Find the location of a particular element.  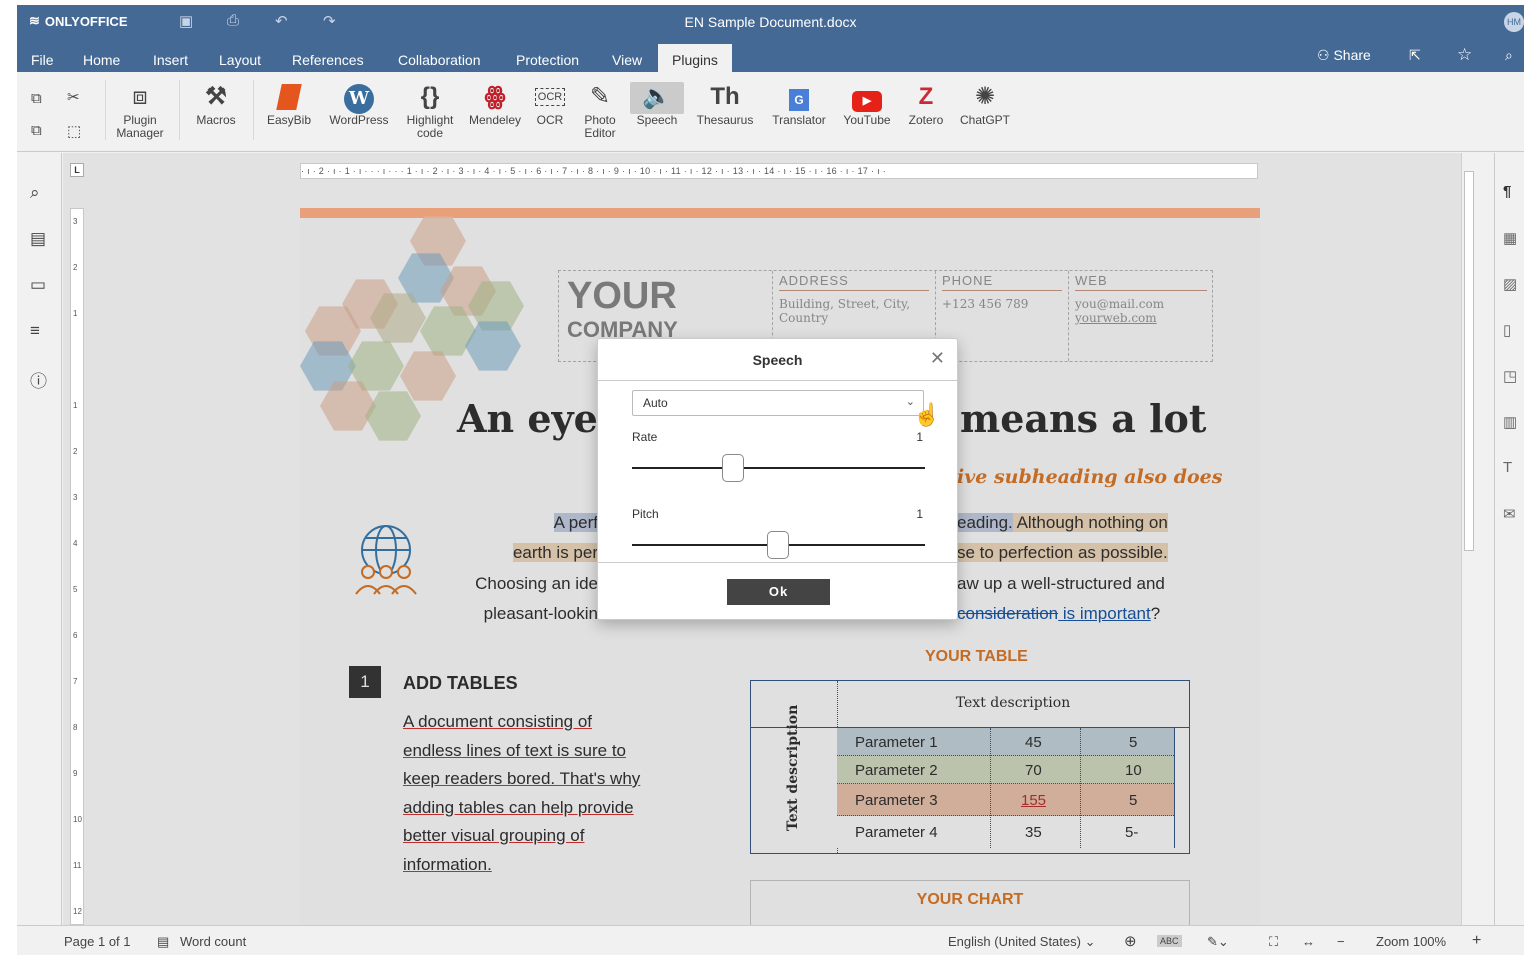

macros-button: ⚒ Macros is located at coordinates (216, 104).